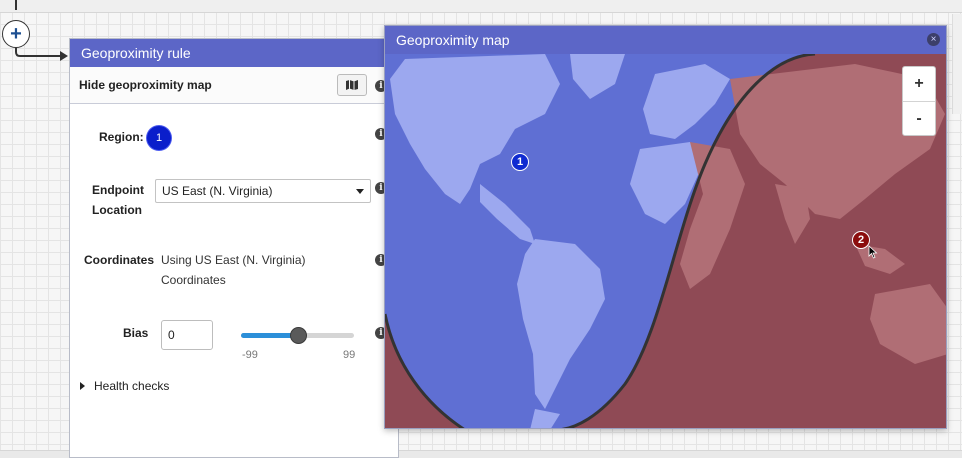 The image size is (962, 458). Describe the element at coordinates (121, 137) in the screenshot. I see `region-label: Region:` at that location.